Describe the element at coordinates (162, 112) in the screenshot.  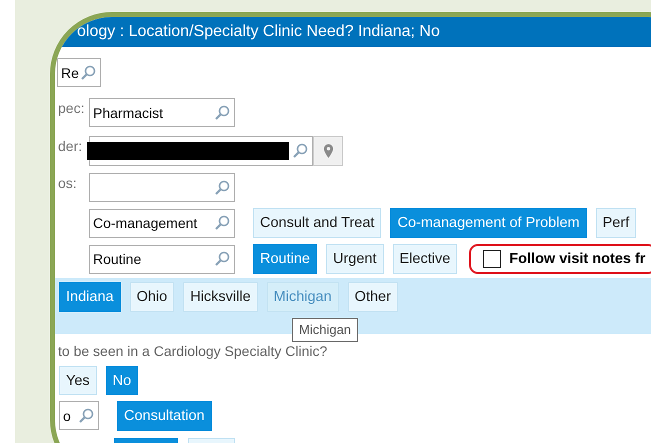
I see `search-field: Pharmacist` at that location.